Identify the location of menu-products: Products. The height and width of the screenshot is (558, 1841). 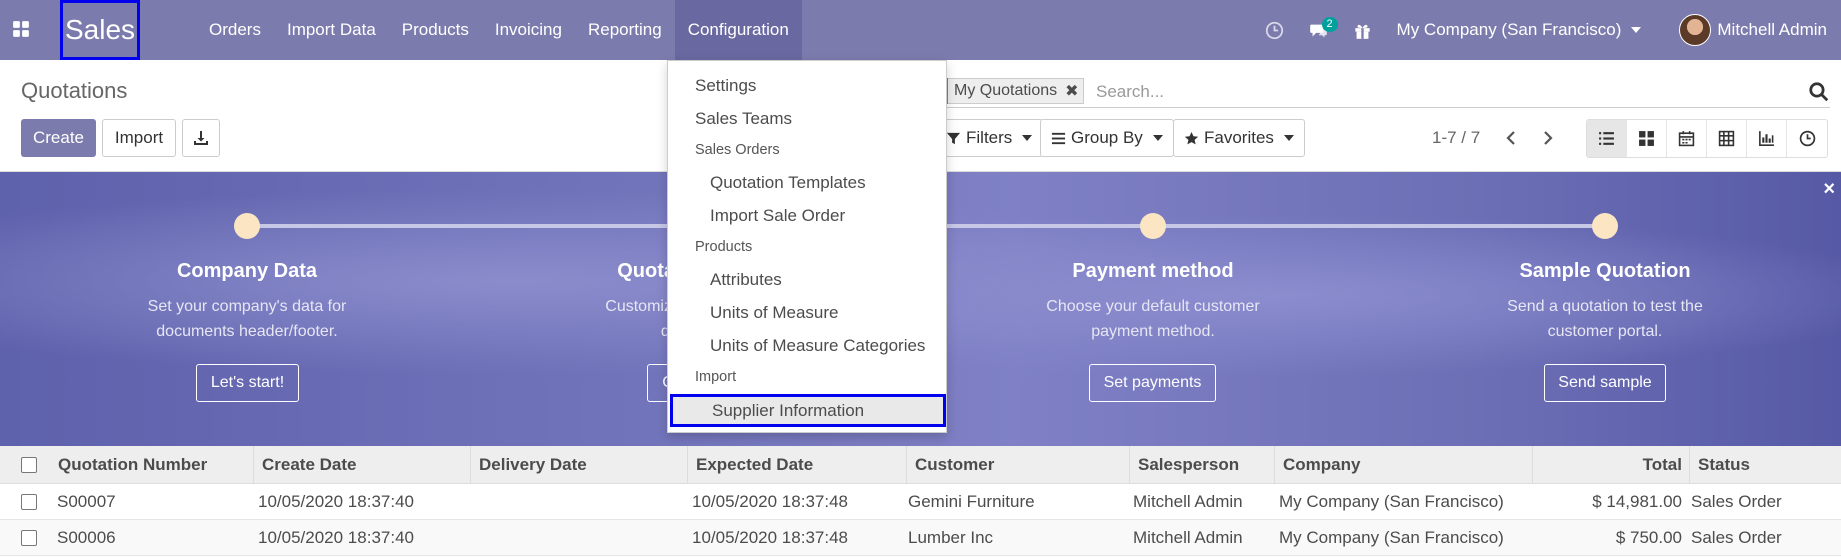
(435, 30).